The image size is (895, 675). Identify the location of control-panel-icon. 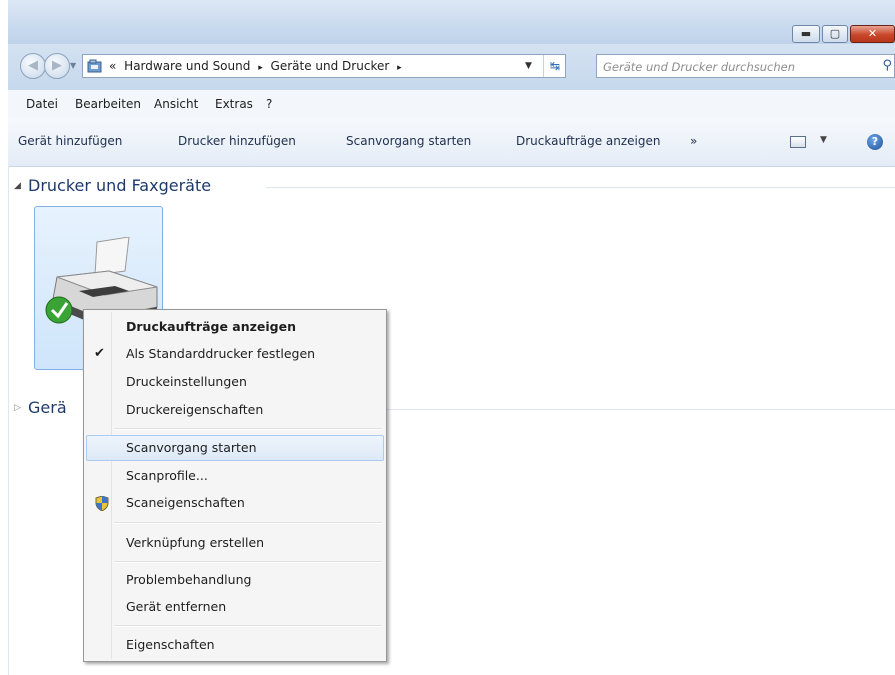
(94, 66).